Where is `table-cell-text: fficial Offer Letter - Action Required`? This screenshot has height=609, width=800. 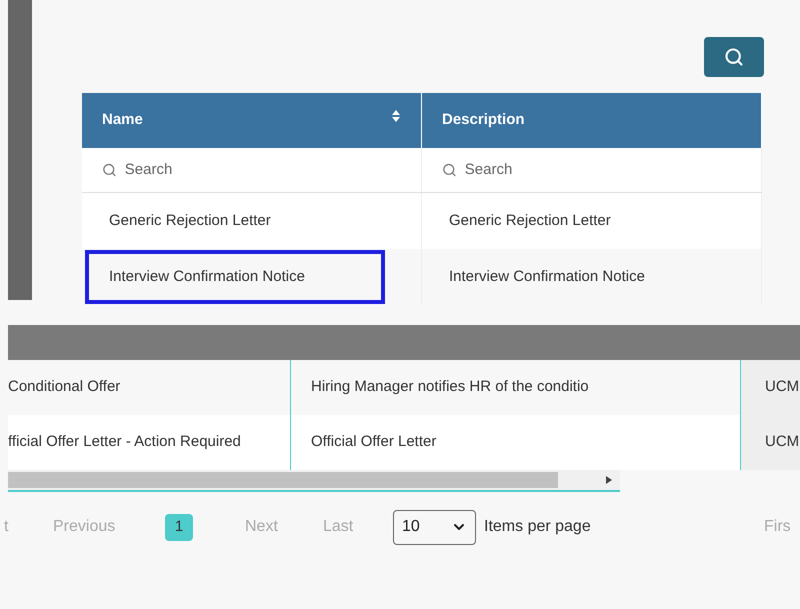 table-cell-text: fficial Offer Letter - Action Required is located at coordinates (124, 442).